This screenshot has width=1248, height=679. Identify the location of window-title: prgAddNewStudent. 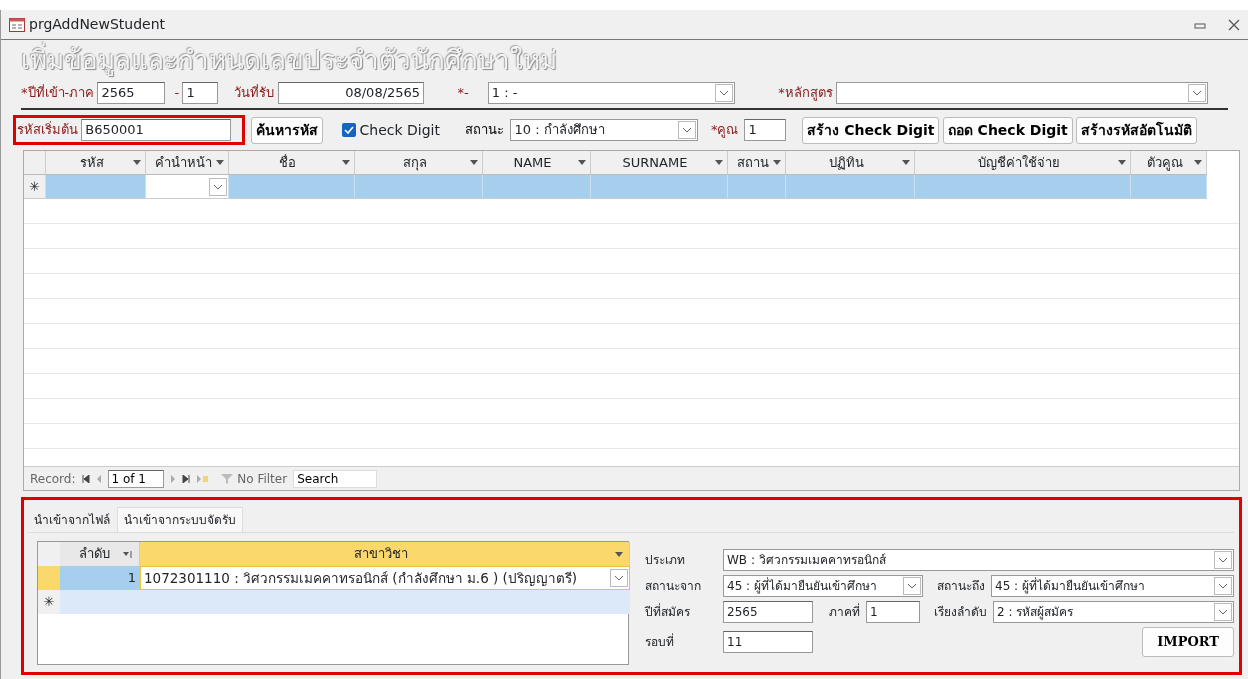
(97, 24).